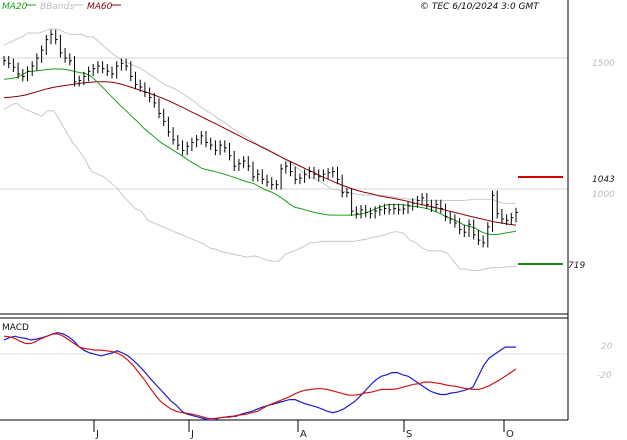 This screenshot has height=440, width=627. Describe the element at coordinates (510, 434) in the screenshot. I see `x-tick-label: O` at that location.